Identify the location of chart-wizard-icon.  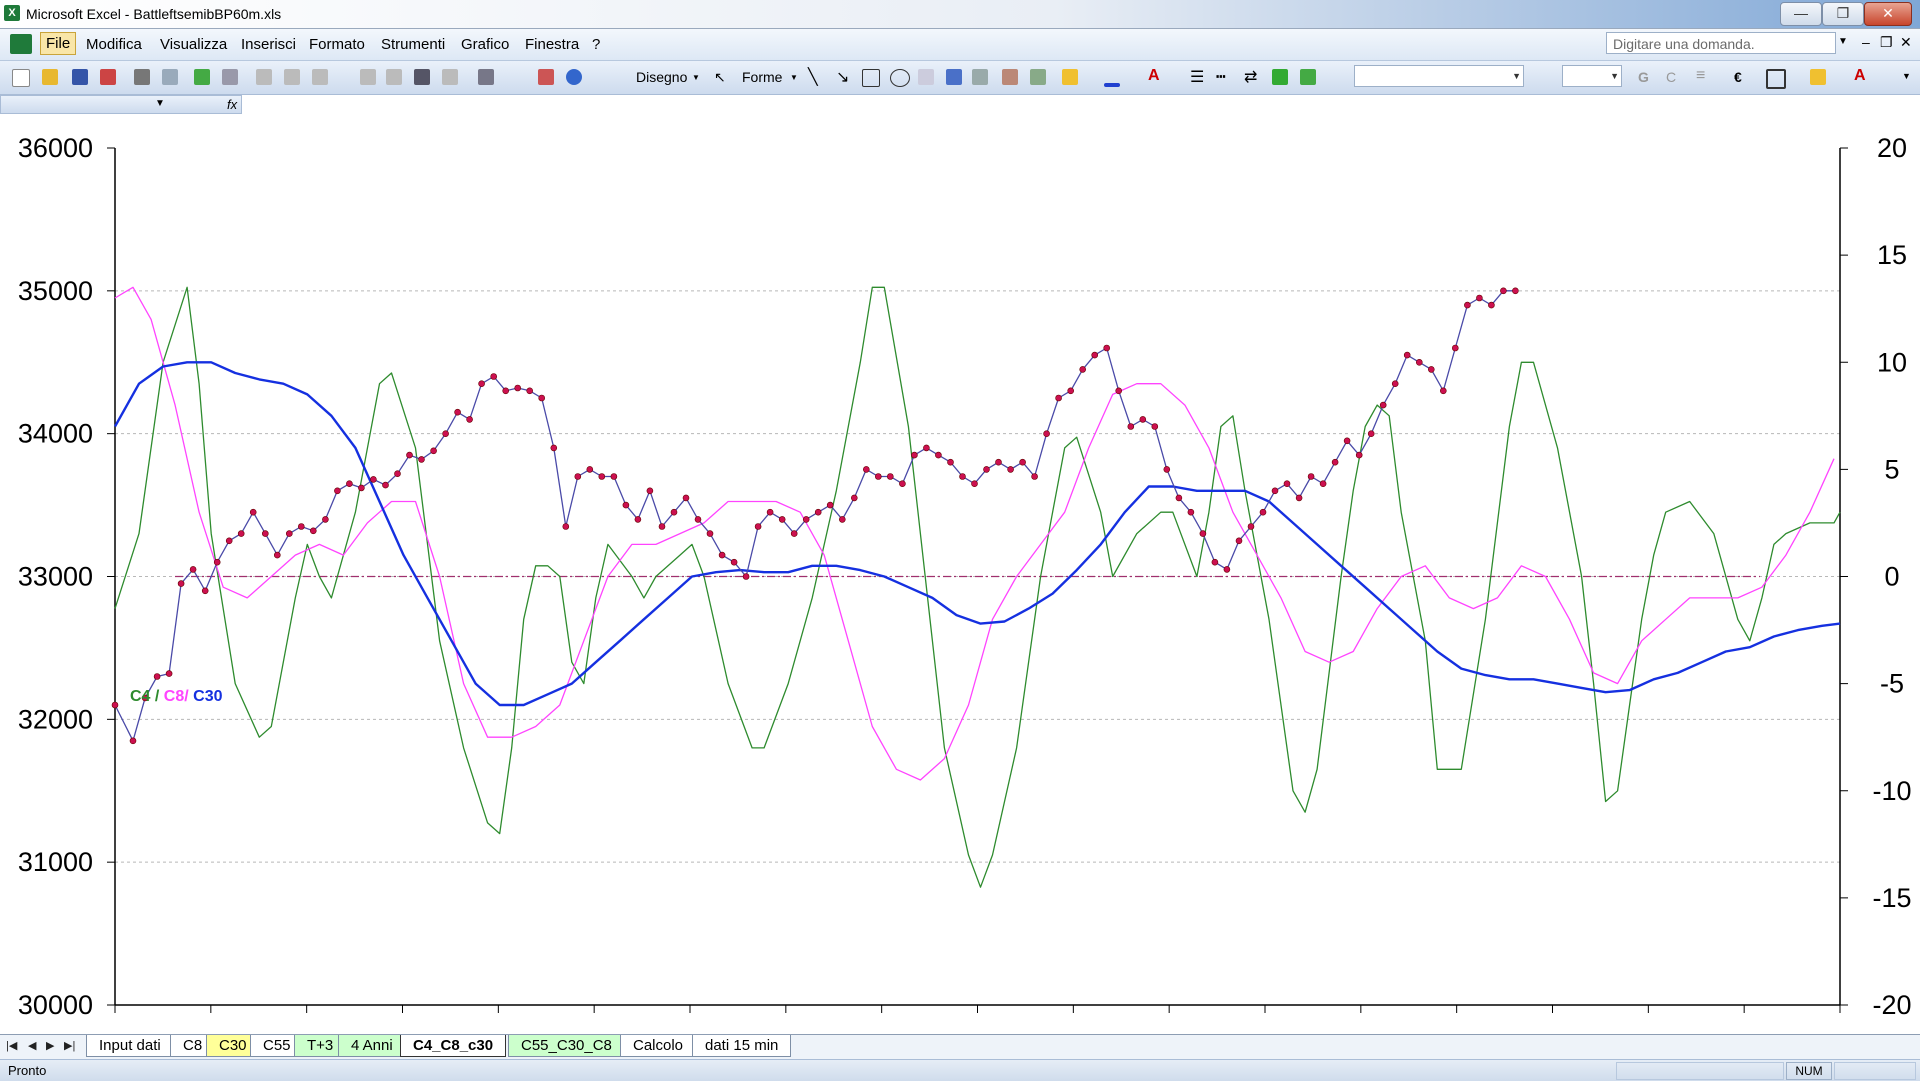
(546, 77).